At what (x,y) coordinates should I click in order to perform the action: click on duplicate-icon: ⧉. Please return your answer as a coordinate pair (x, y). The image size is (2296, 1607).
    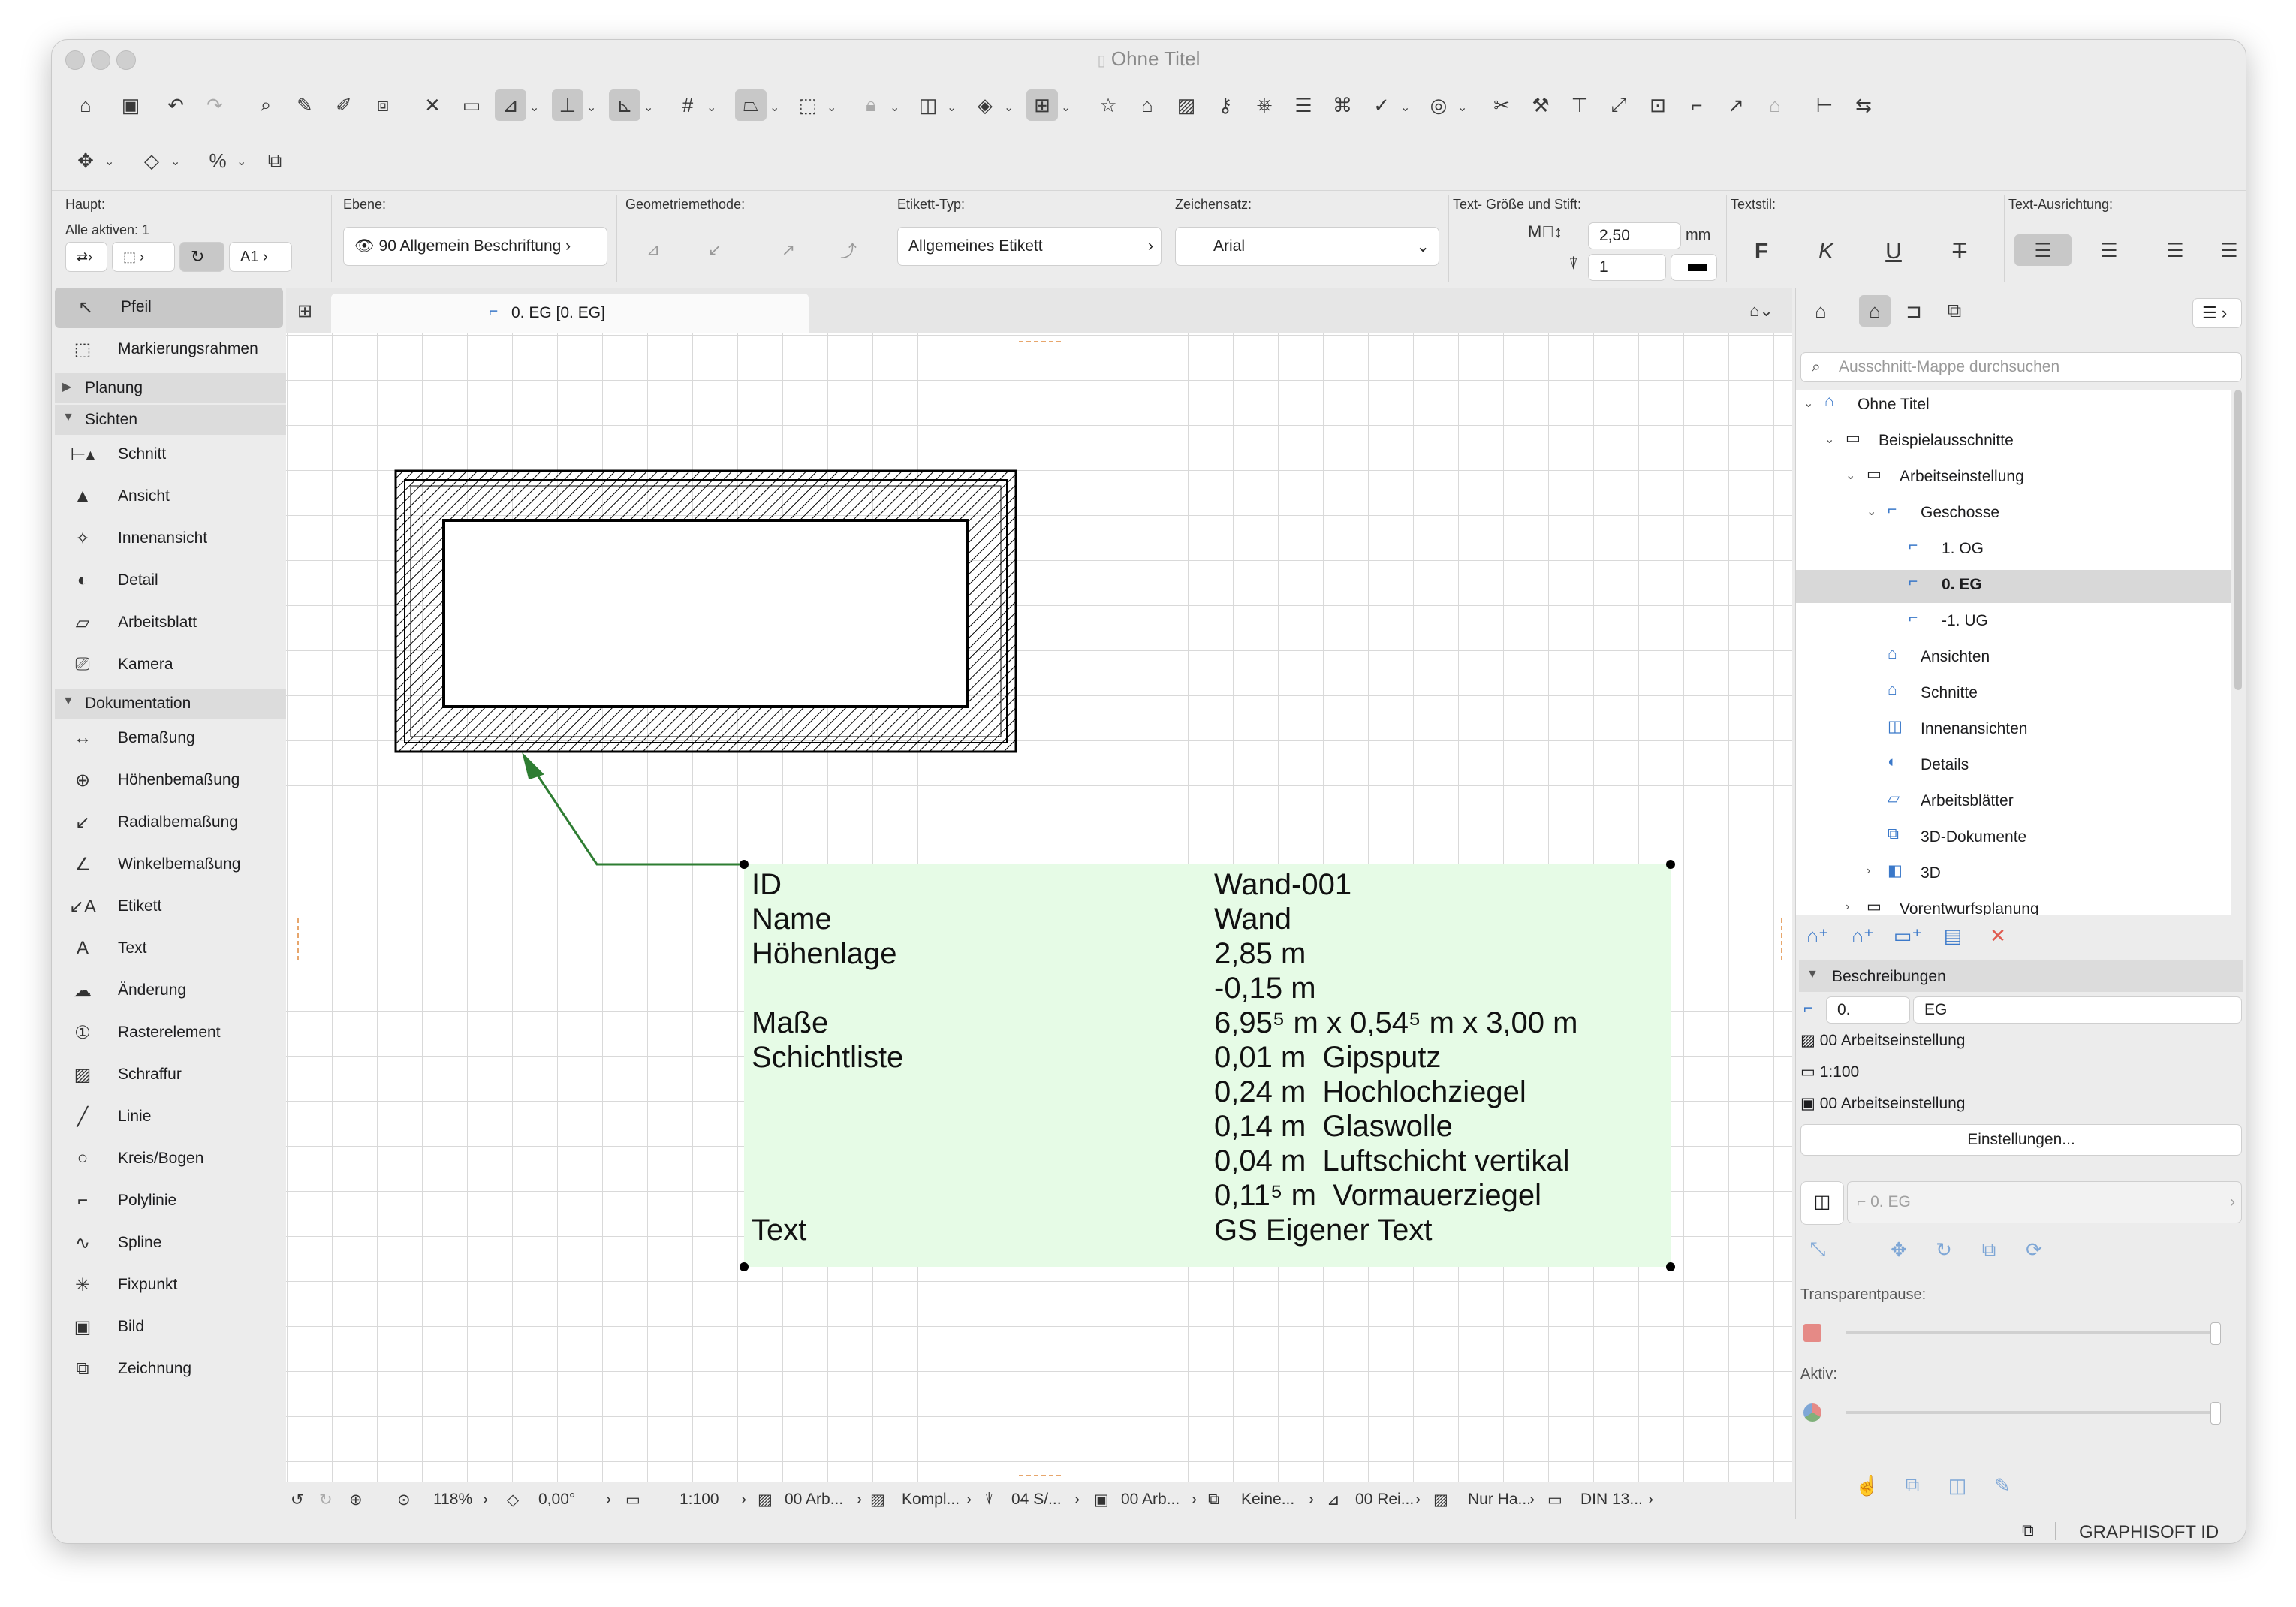
    Looking at the image, I should click on (275, 160).